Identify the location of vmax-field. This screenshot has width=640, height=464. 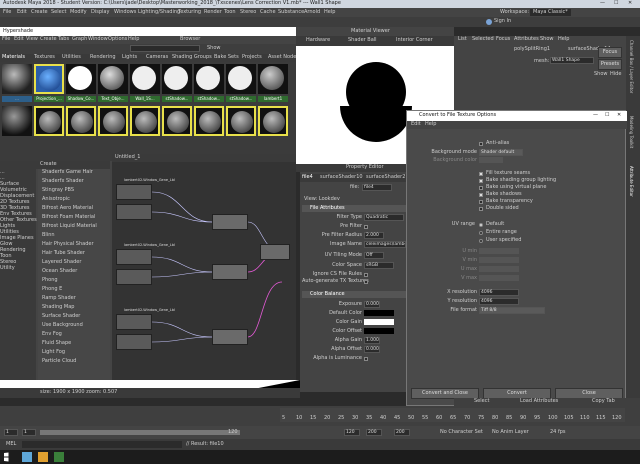
(499, 278).